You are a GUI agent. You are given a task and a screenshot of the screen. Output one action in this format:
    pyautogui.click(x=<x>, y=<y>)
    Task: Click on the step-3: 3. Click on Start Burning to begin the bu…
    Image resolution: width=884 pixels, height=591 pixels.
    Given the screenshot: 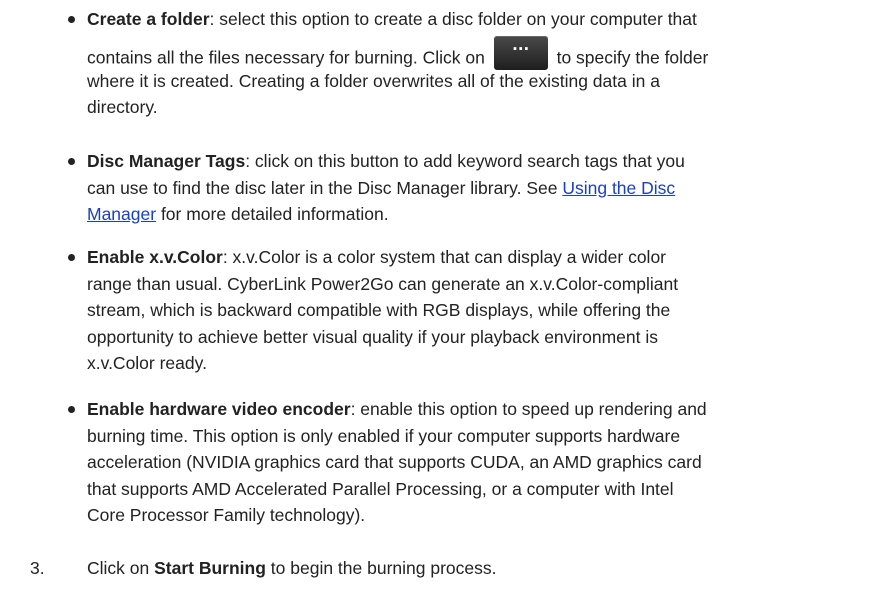 What is the action you would take?
    pyautogui.click(x=450, y=568)
    